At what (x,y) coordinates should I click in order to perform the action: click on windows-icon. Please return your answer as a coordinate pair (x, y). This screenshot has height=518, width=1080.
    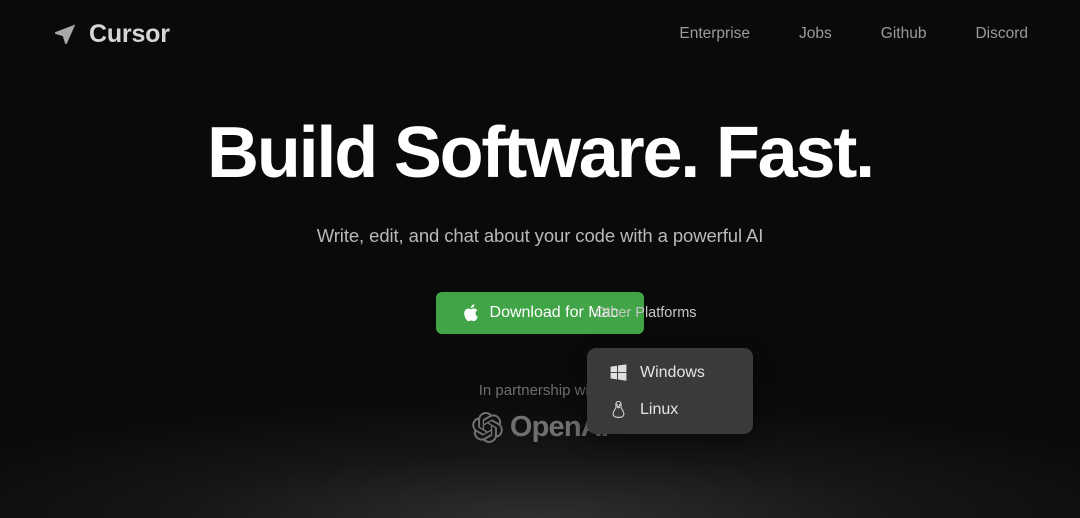
    Looking at the image, I should click on (618, 372).